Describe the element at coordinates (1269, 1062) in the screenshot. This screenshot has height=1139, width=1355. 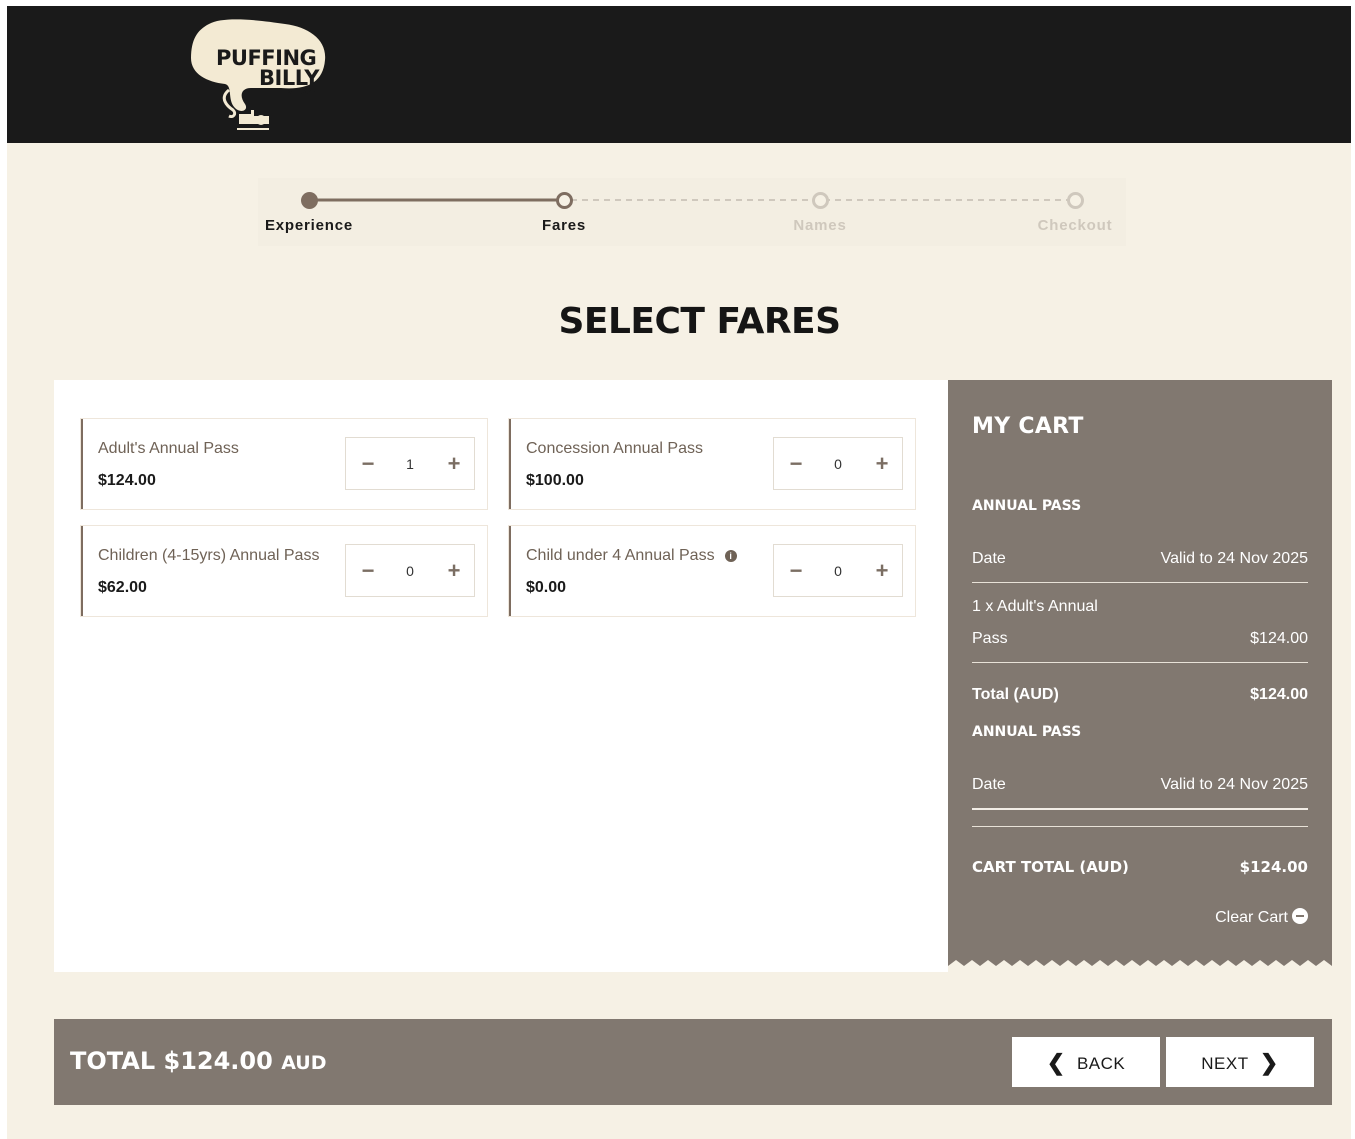
I see `chevron-right-icon: ❯` at that location.